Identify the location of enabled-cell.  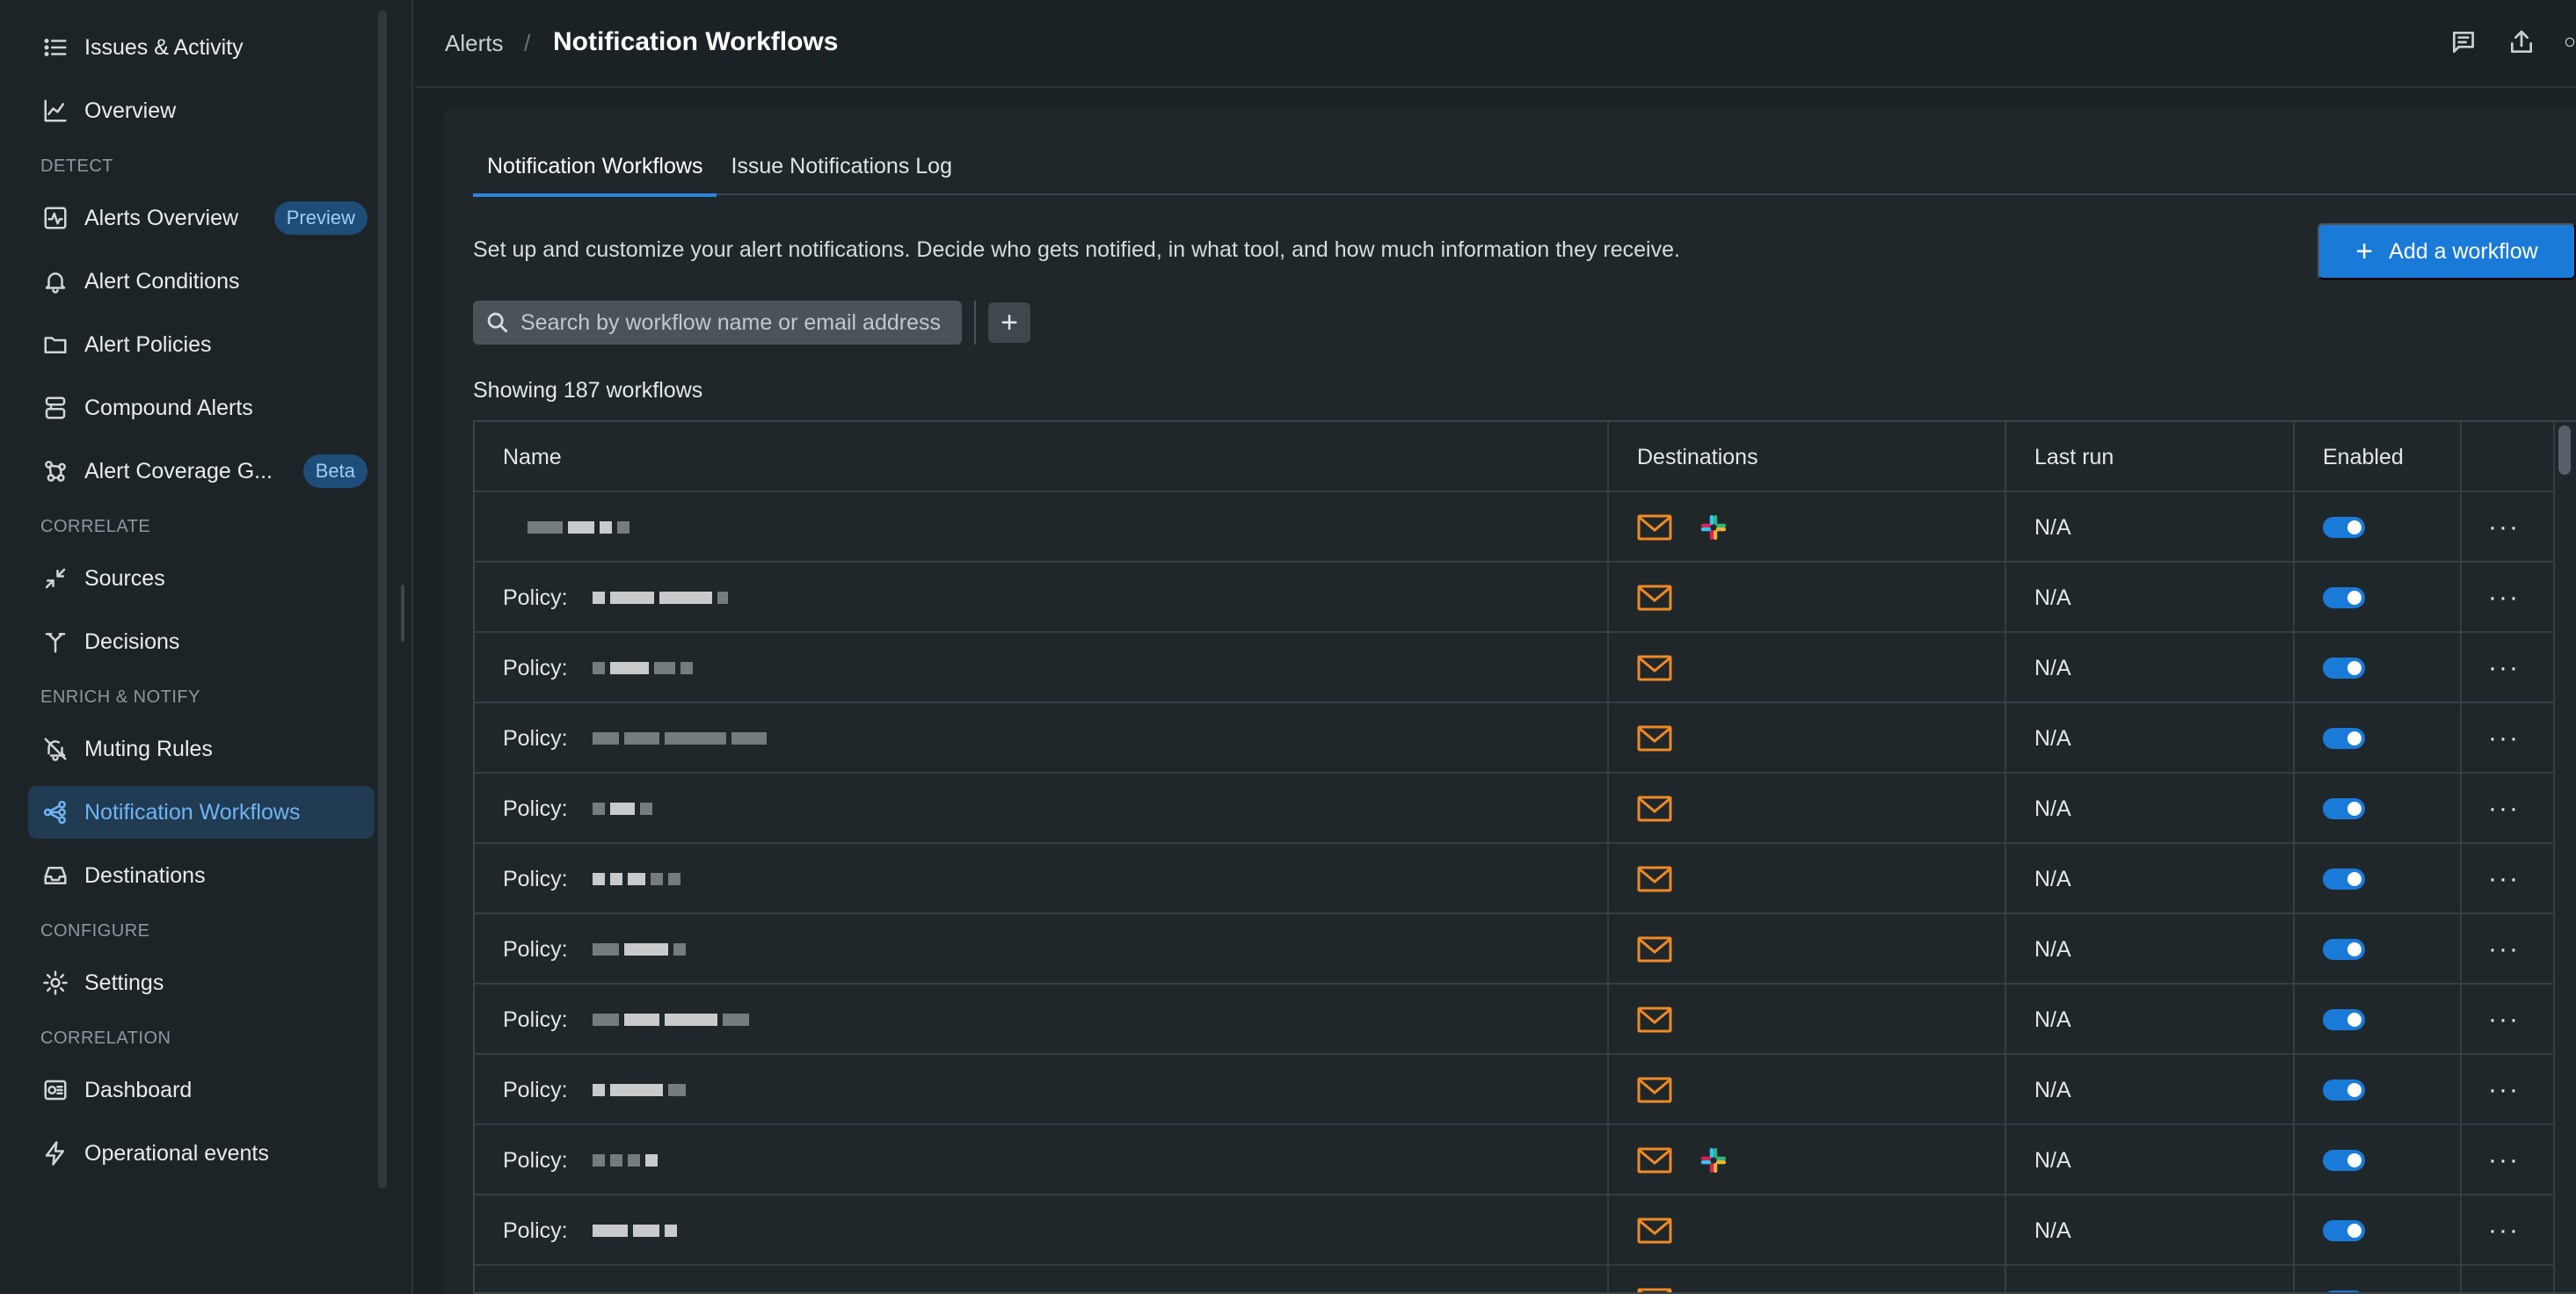
(2378, 668).